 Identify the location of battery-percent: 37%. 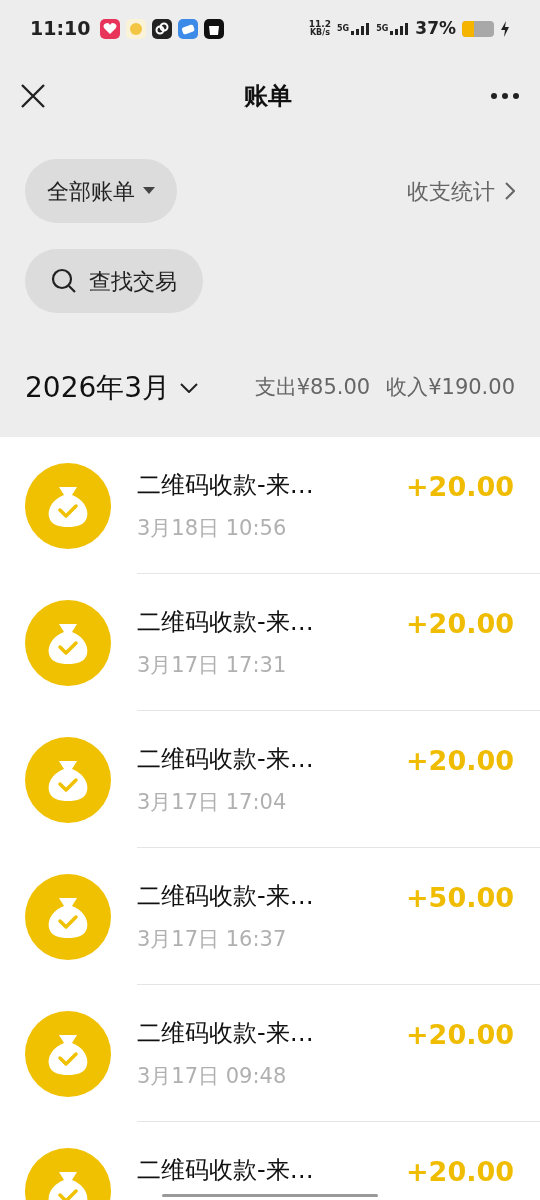
(435, 28).